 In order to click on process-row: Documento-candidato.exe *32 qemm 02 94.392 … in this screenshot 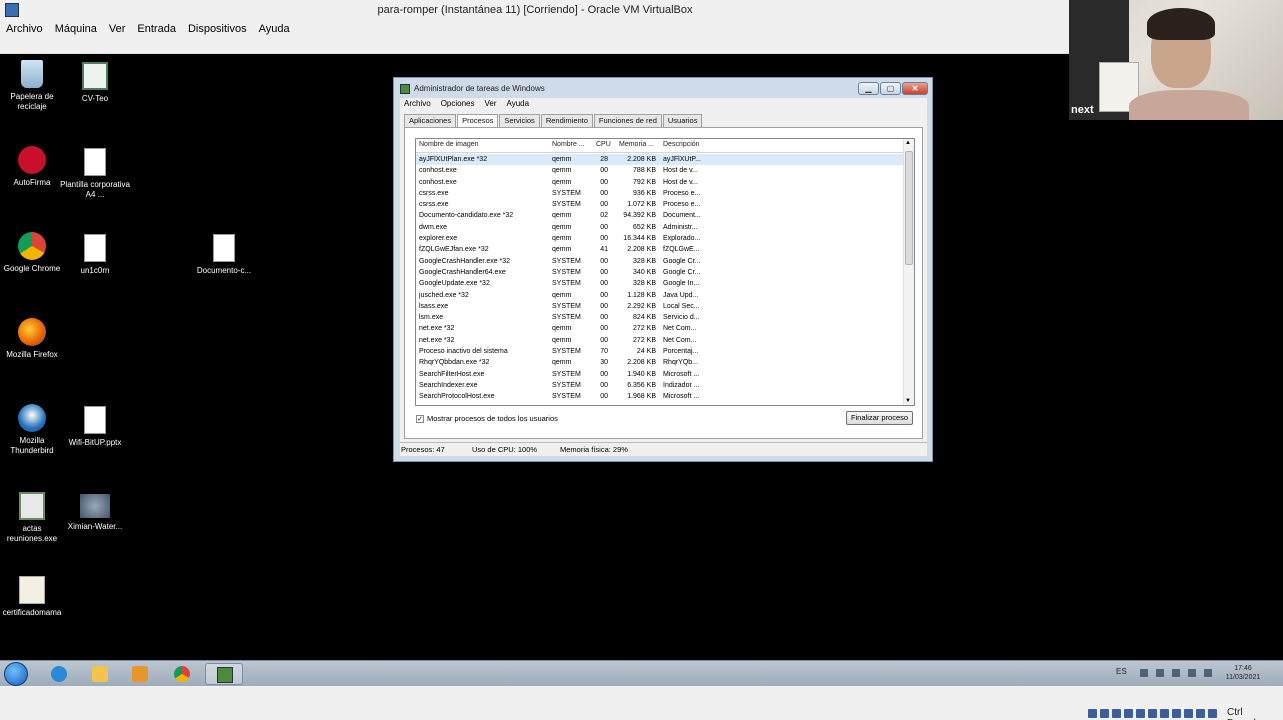, I will do `click(660, 215)`.